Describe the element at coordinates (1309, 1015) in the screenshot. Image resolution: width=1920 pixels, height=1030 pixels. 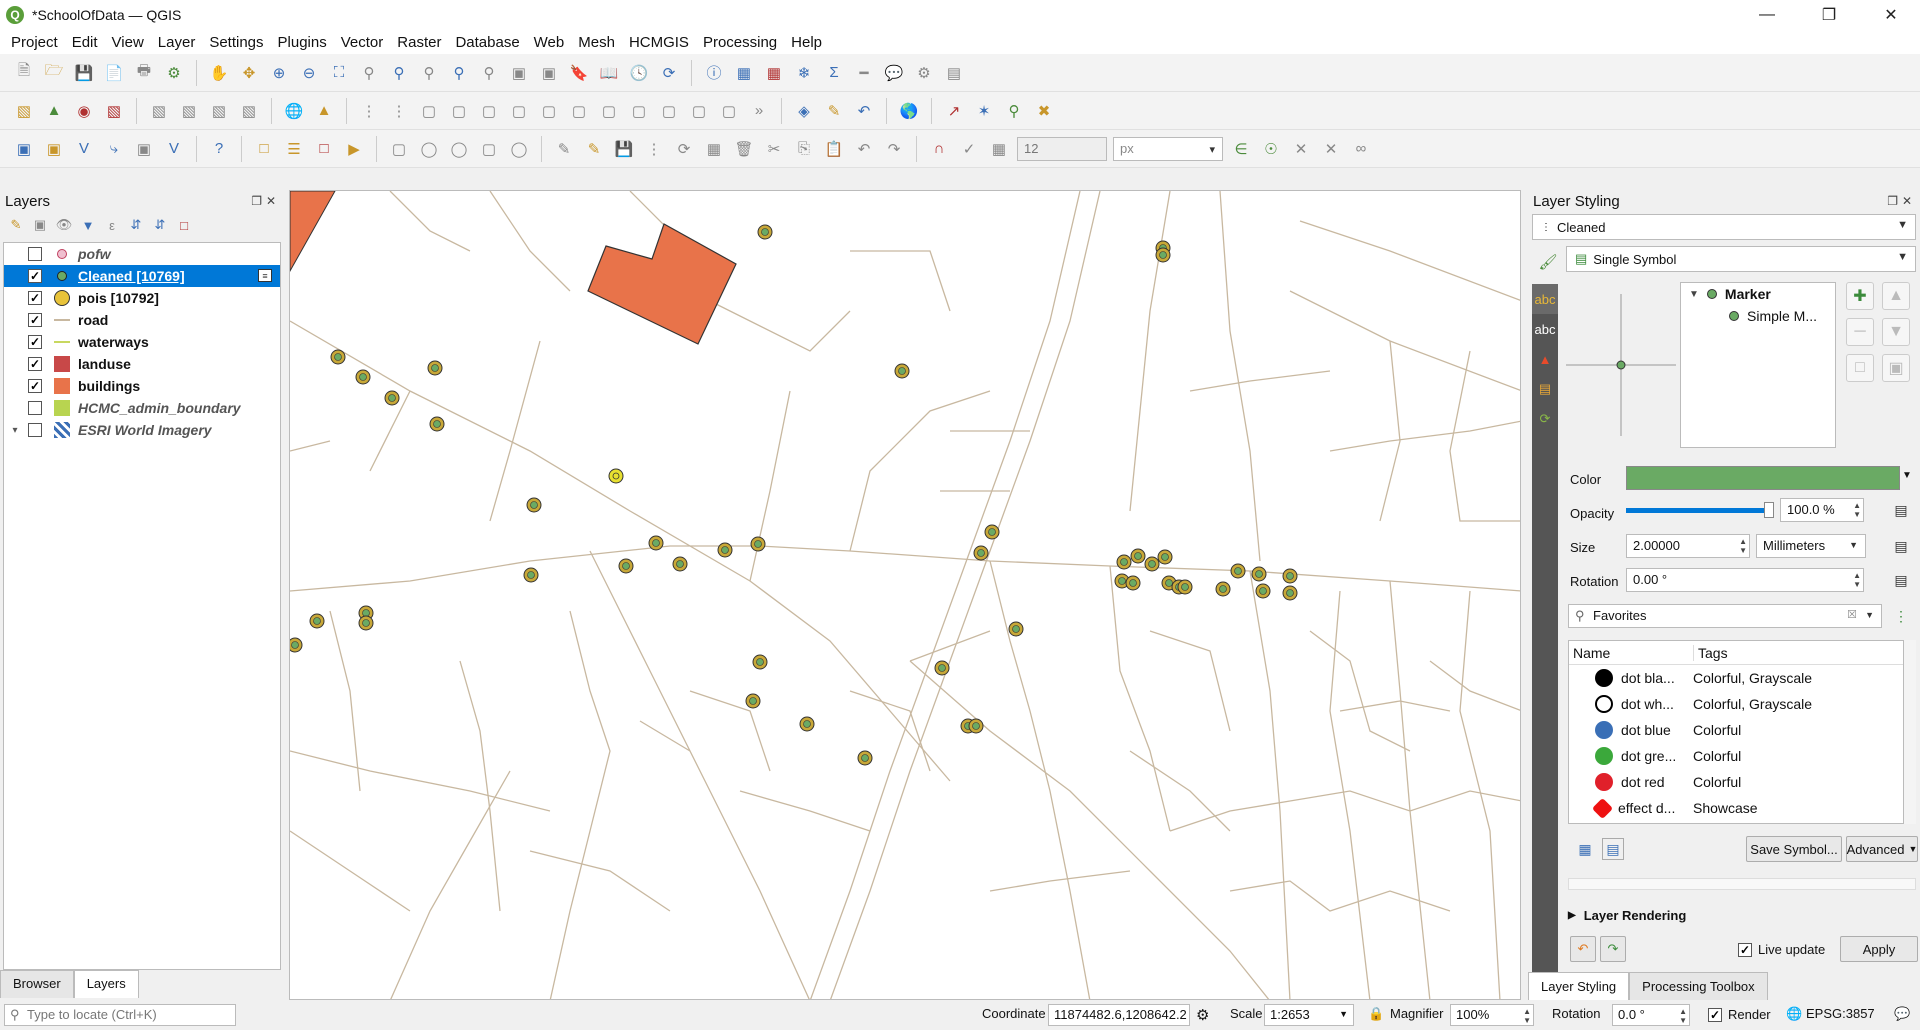
I see `scale-select: 1:2653 ▼` at that location.